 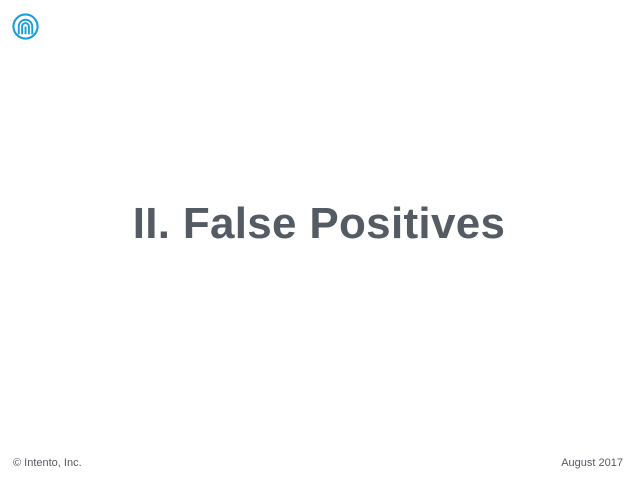 I want to click on intento-logo-graphic, so click(x=25, y=26).